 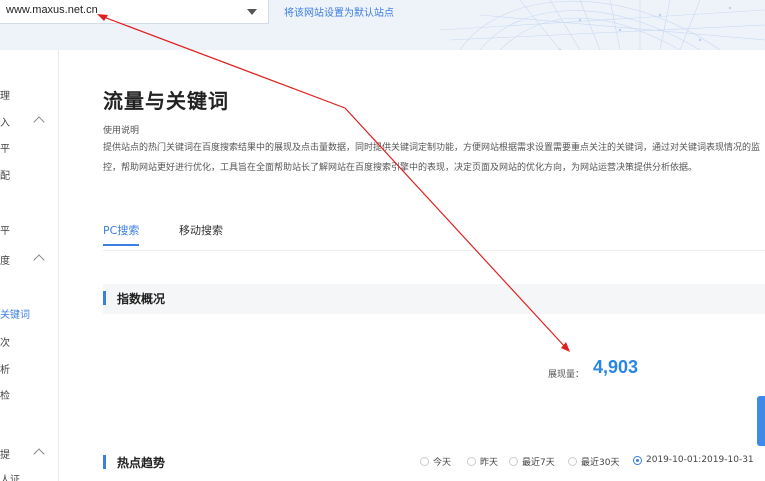 What do you see at coordinates (434, 236) in the screenshot?
I see `search-tabs: PC搜索 移动搜索` at bounding box center [434, 236].